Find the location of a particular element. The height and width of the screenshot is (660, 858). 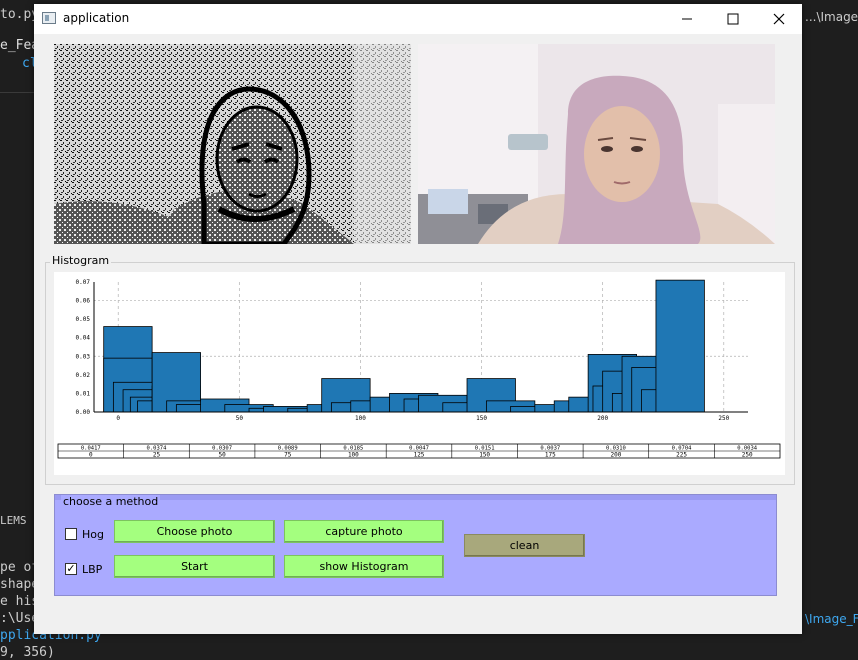

maximize-icon is located at coordinates (733, 19).